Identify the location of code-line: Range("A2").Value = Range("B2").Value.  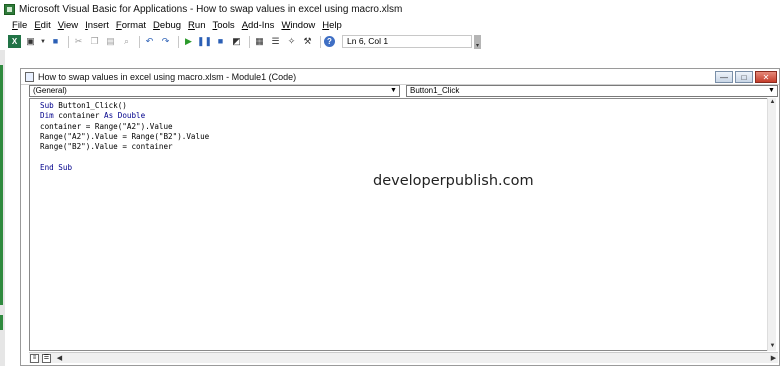
(124, 137).